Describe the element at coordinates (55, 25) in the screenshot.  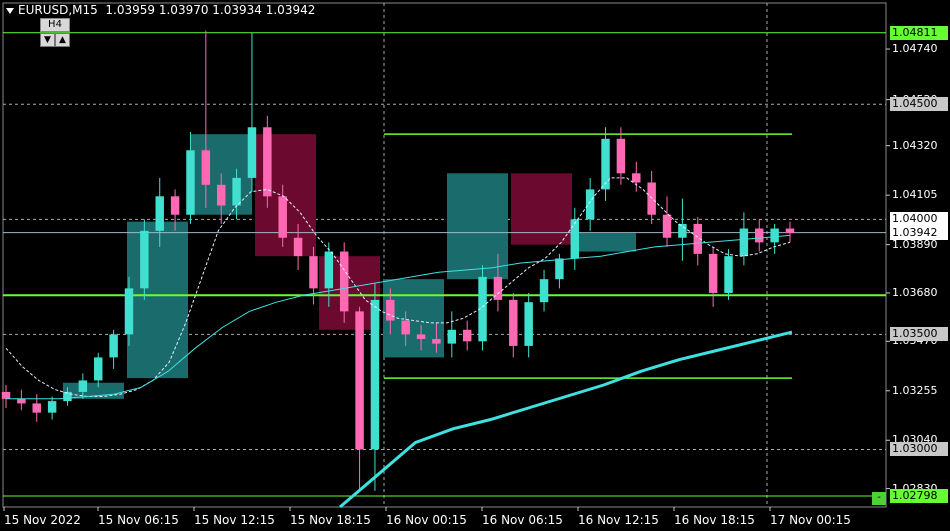
I see `timeframe-label: H4` at that location.